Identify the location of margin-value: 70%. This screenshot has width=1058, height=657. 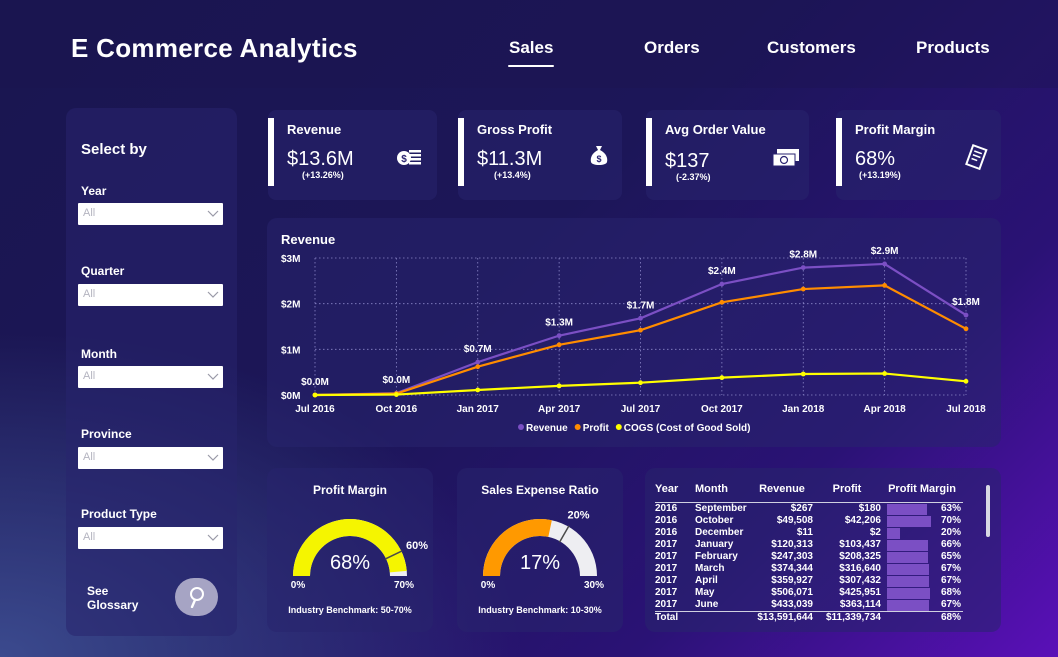
(950, 520).